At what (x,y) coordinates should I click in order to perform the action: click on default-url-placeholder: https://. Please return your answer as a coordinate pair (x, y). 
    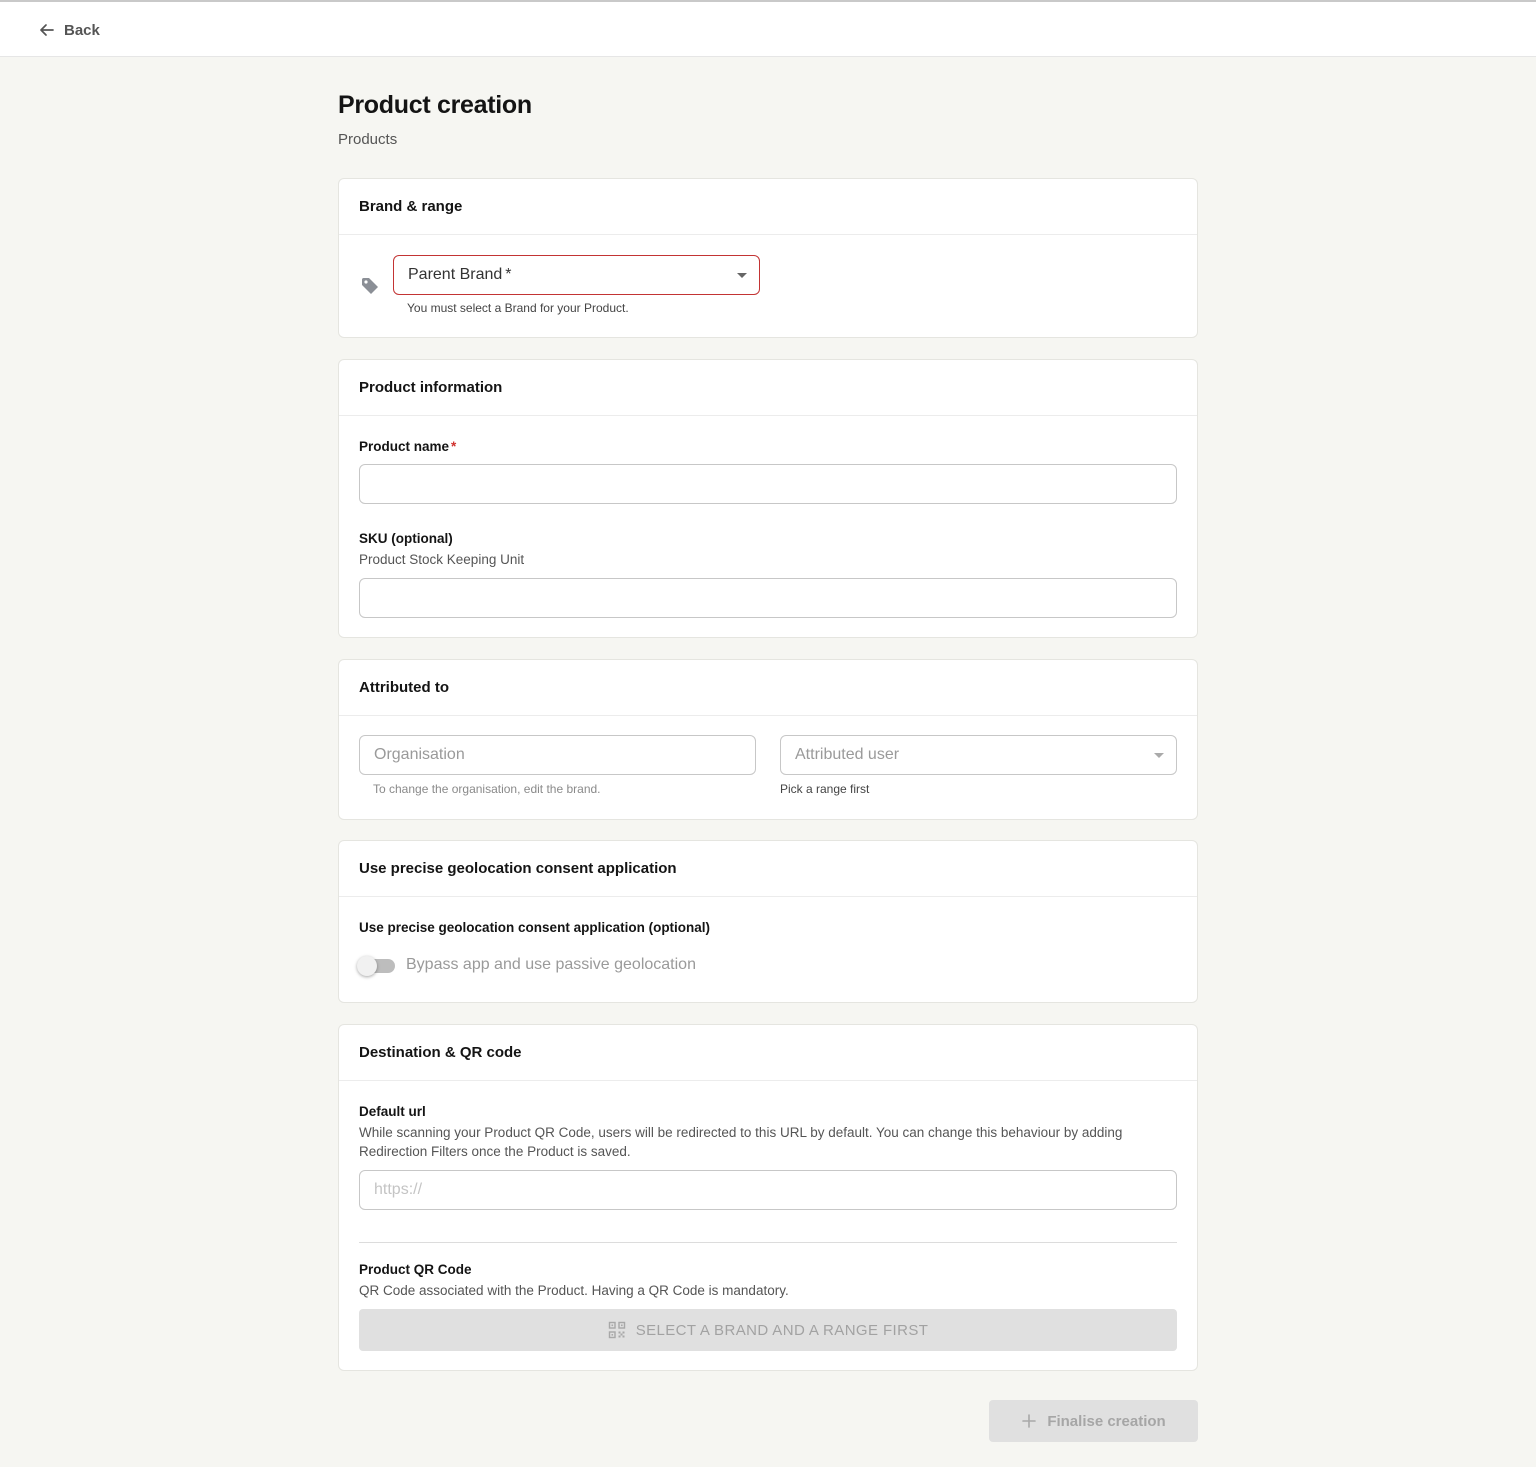
    Looking at the image, I should click on (398, 1189).